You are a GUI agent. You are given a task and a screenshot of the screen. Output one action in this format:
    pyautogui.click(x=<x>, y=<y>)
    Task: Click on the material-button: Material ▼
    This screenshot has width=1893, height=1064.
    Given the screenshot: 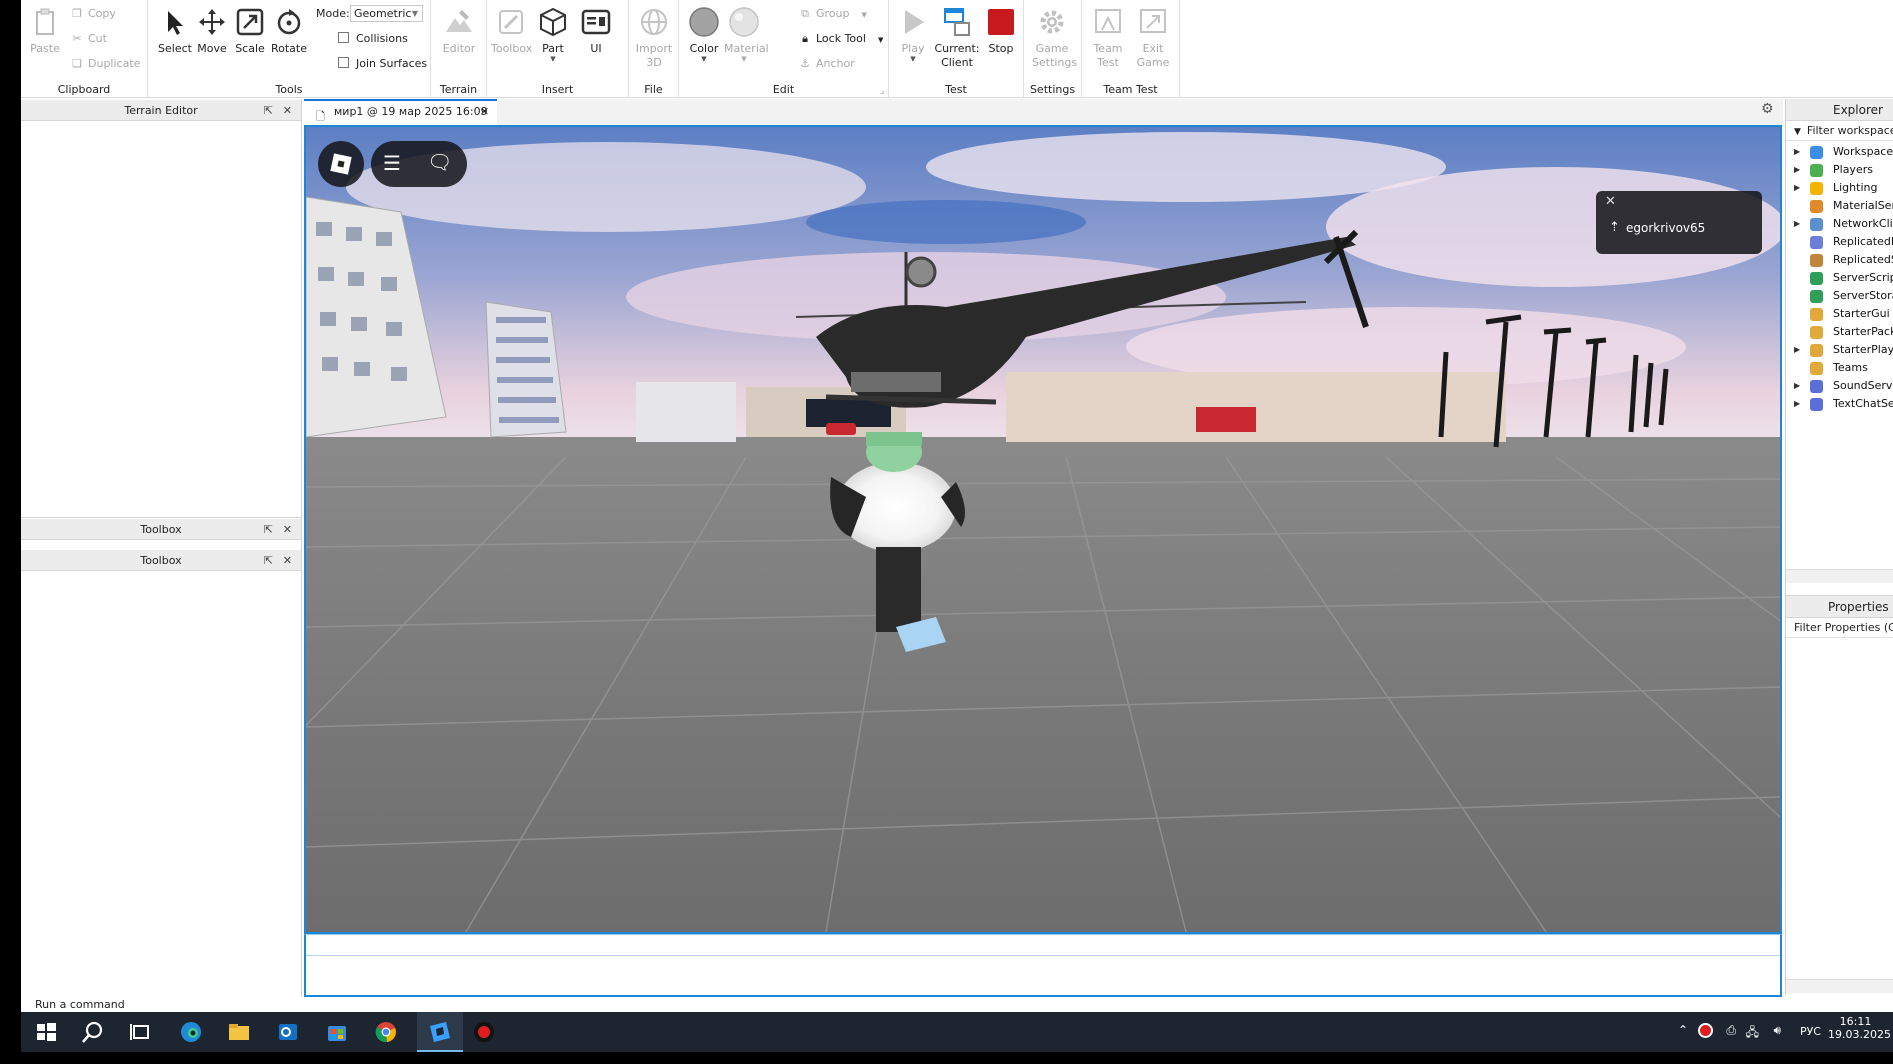 What is the action you would take?
    pyautogui.click(x=746, y=34)
    